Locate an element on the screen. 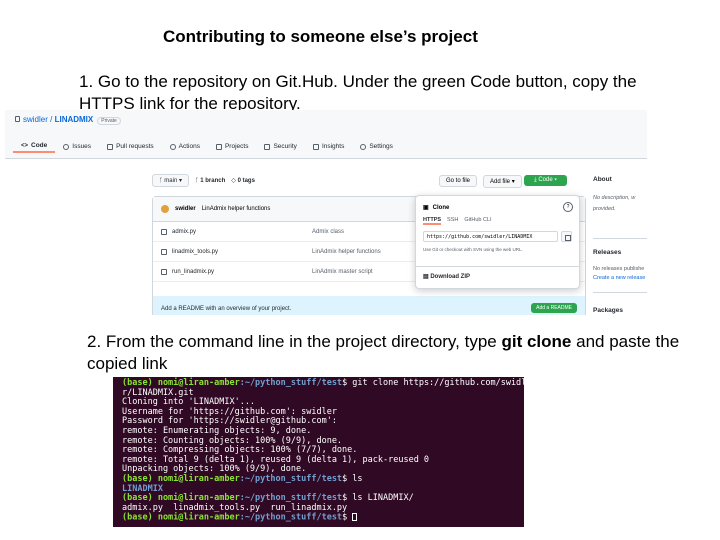  repo-name: LINADMIX is located at coordinates (74, 119).